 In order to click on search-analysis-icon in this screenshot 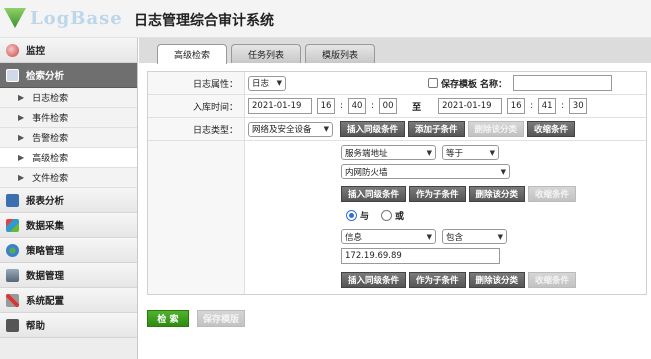, I will do `click(12, 75)`.